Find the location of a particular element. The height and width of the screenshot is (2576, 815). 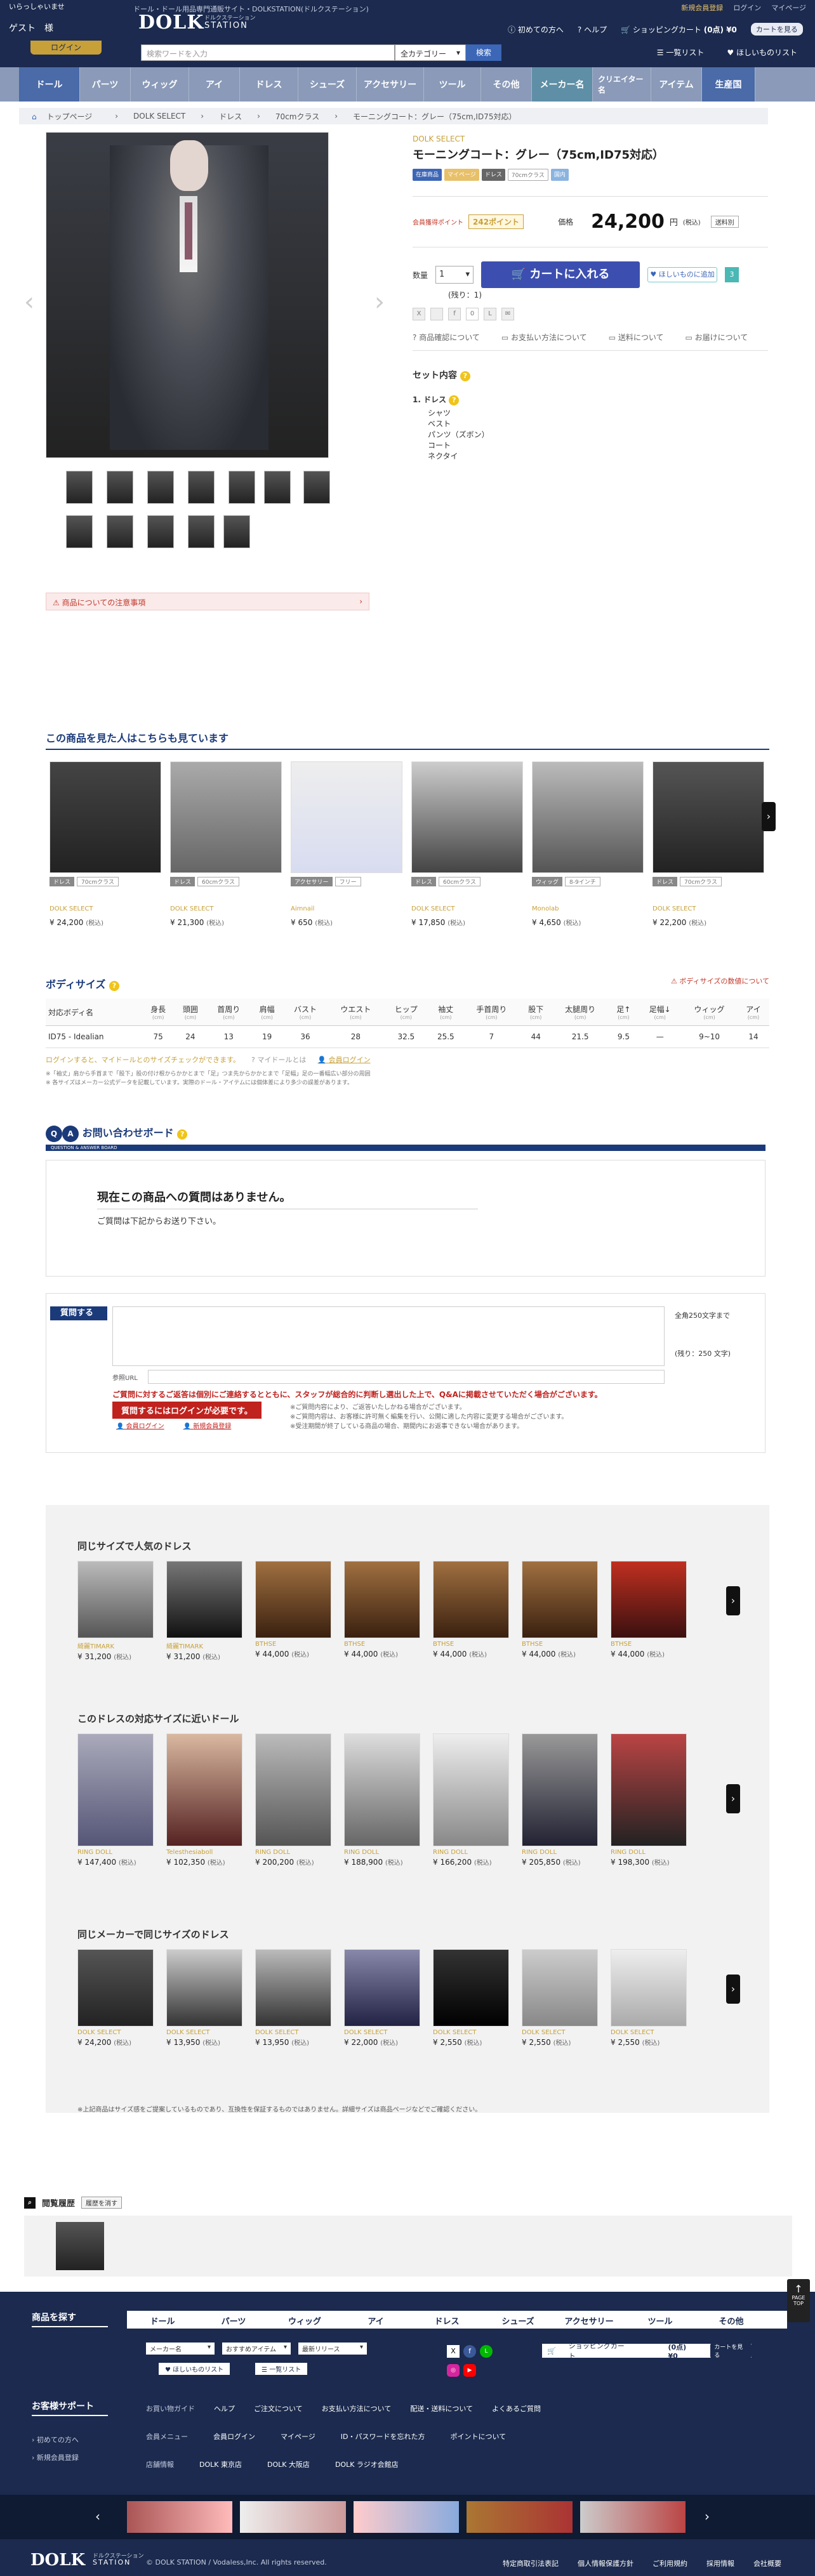

nav-shoes: シューズ is located at coordinates (327, 84).